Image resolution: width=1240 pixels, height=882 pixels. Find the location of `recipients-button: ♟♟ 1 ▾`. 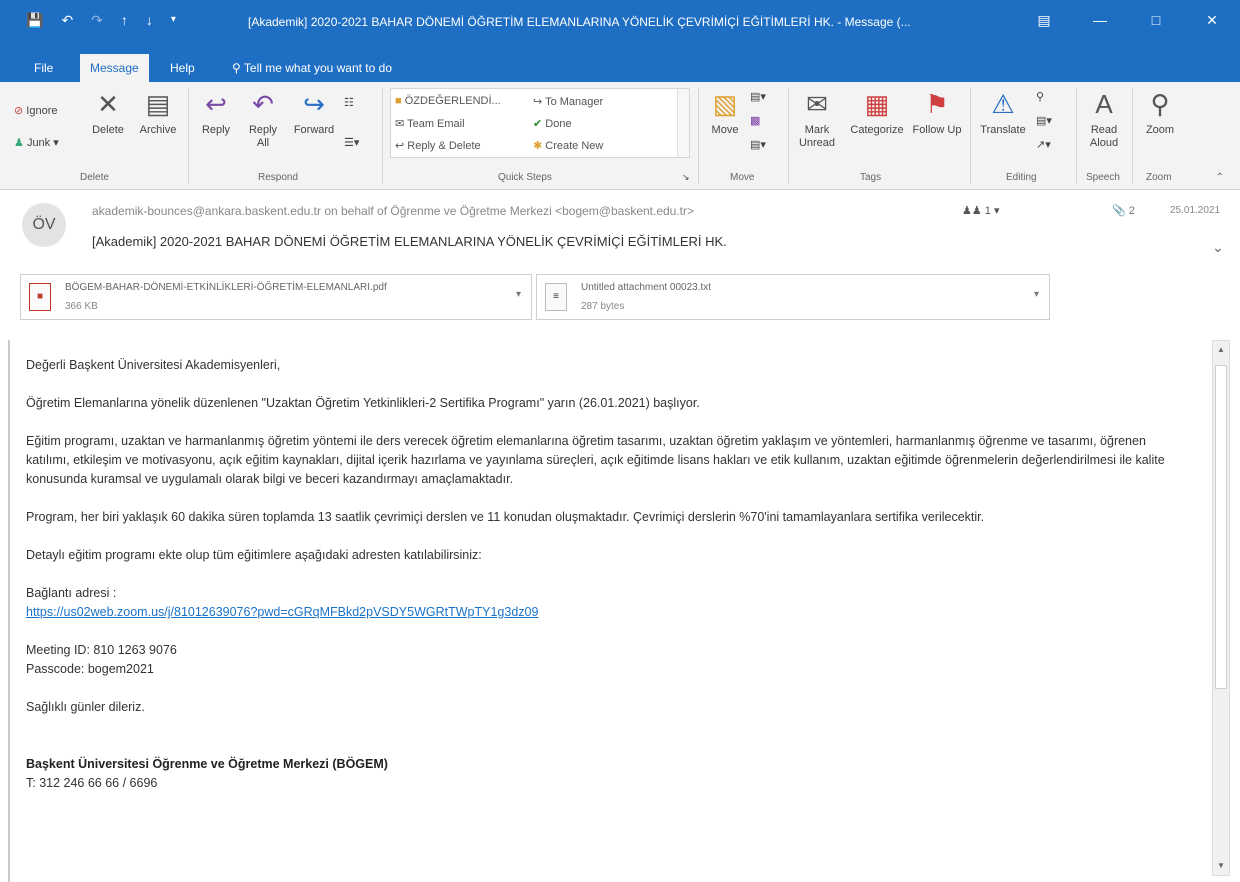

recipients-button: ♟♟ 1 ▾ is located at coordinates (981, 210).